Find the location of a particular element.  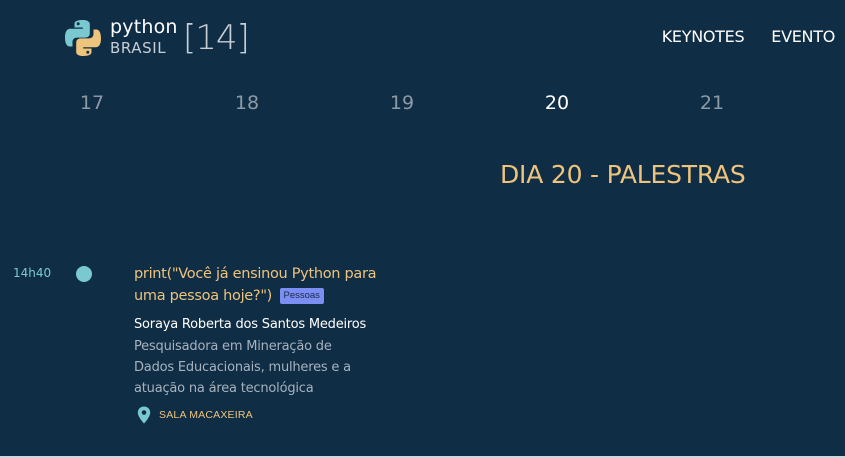

logo-link: python BRASIL [14] is located at coordinates (156, 38).